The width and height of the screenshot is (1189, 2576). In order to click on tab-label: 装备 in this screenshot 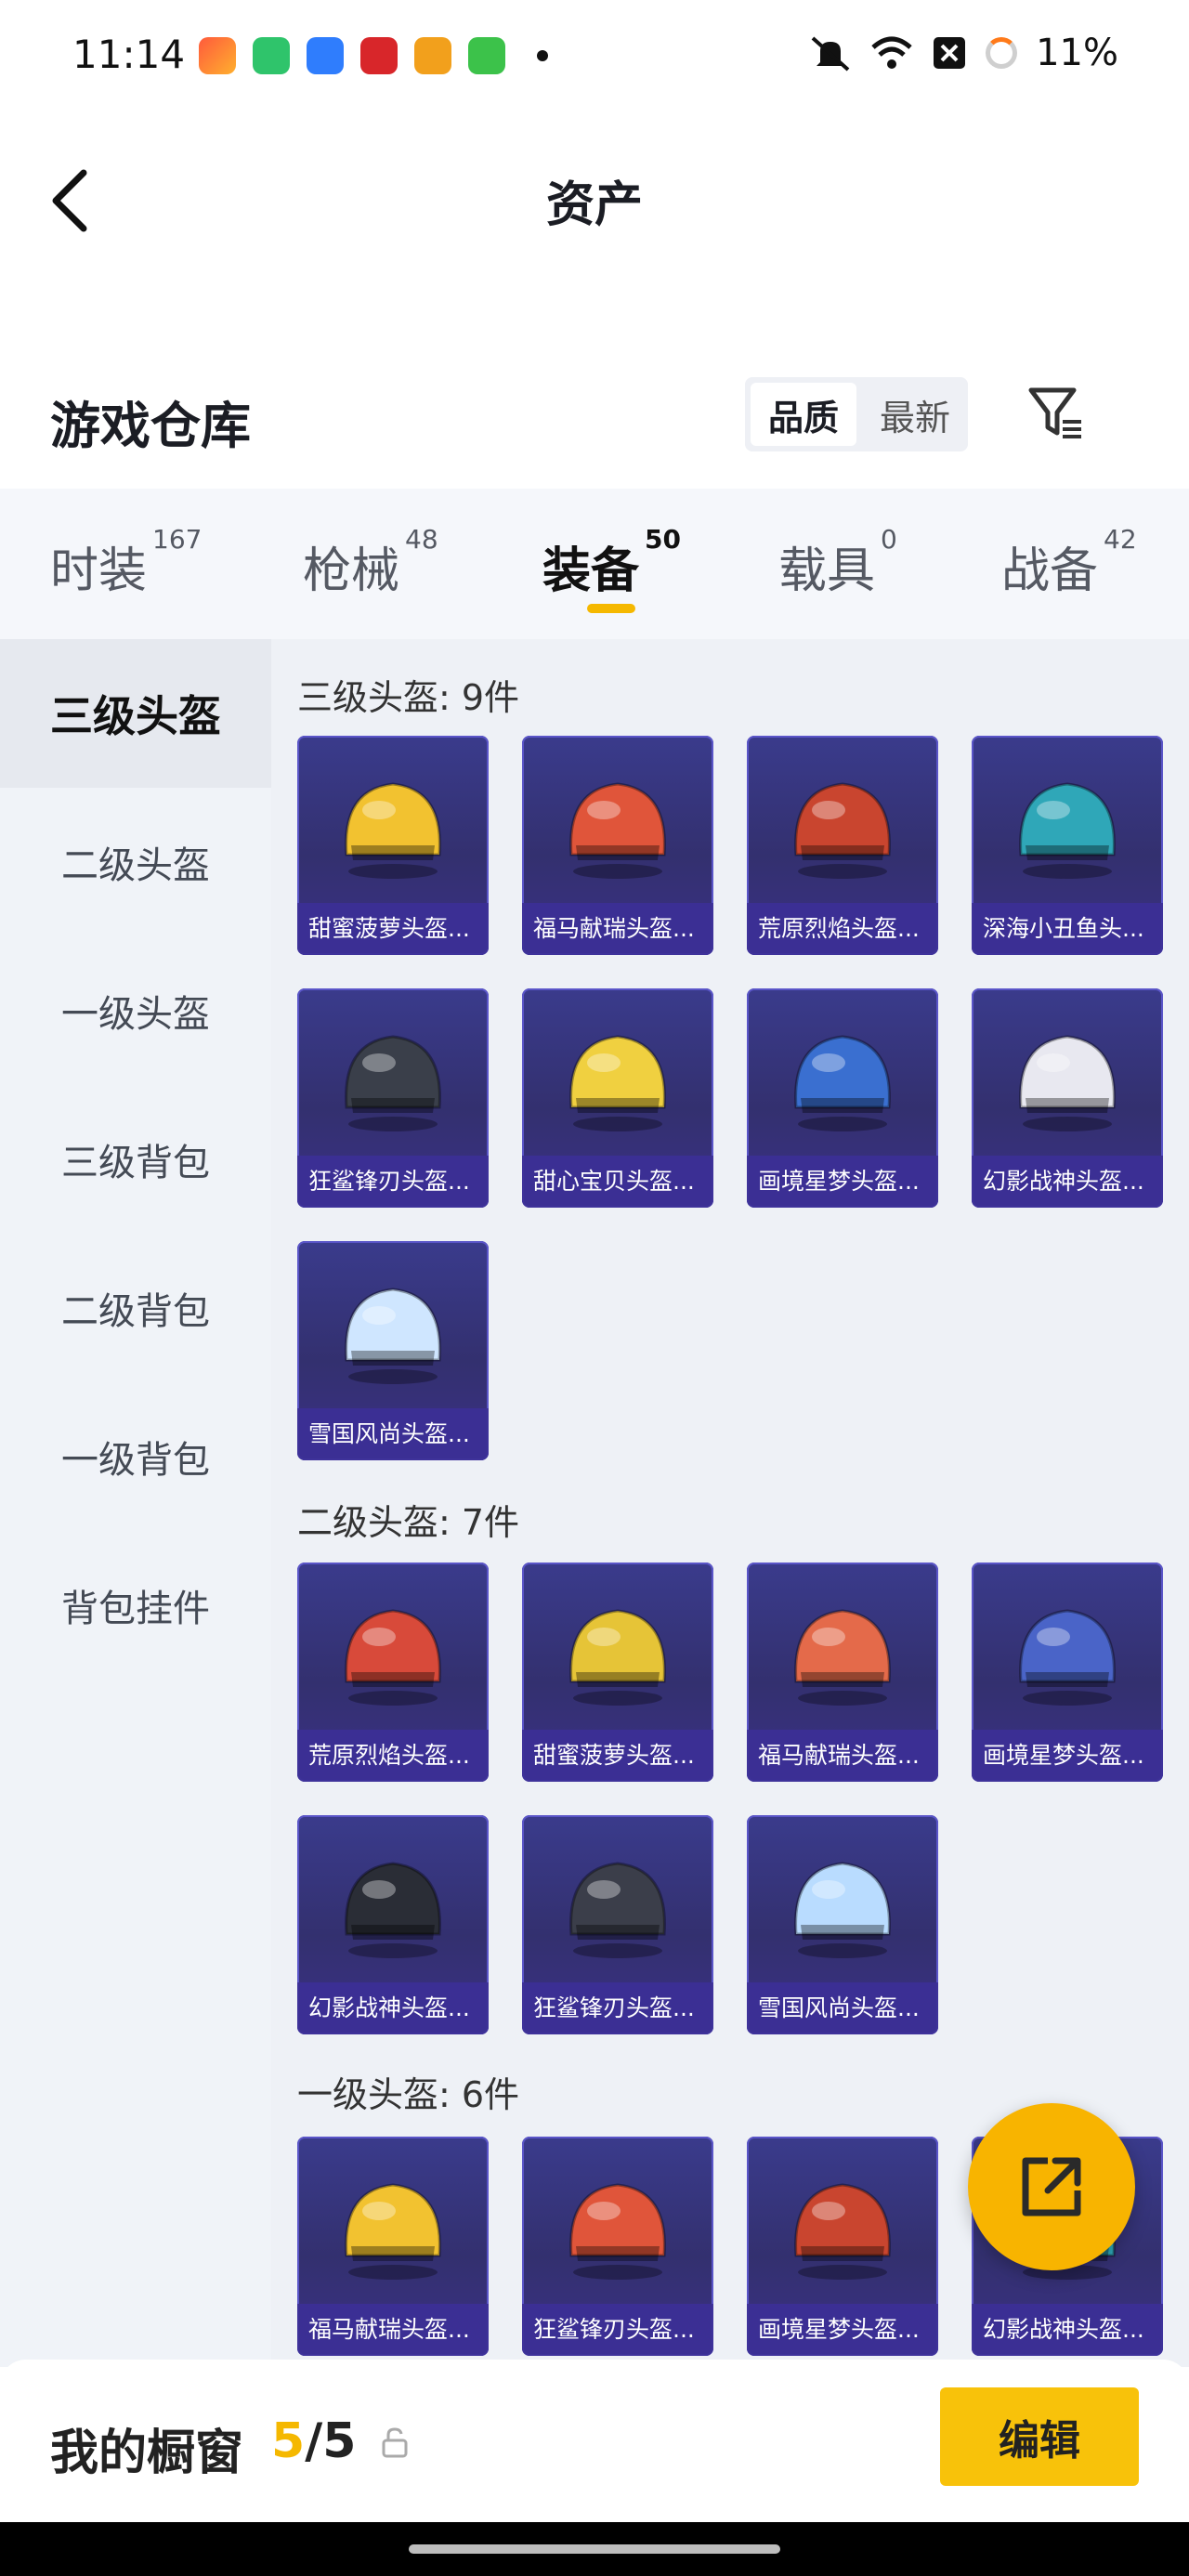, I will do `click(591, 571)`.